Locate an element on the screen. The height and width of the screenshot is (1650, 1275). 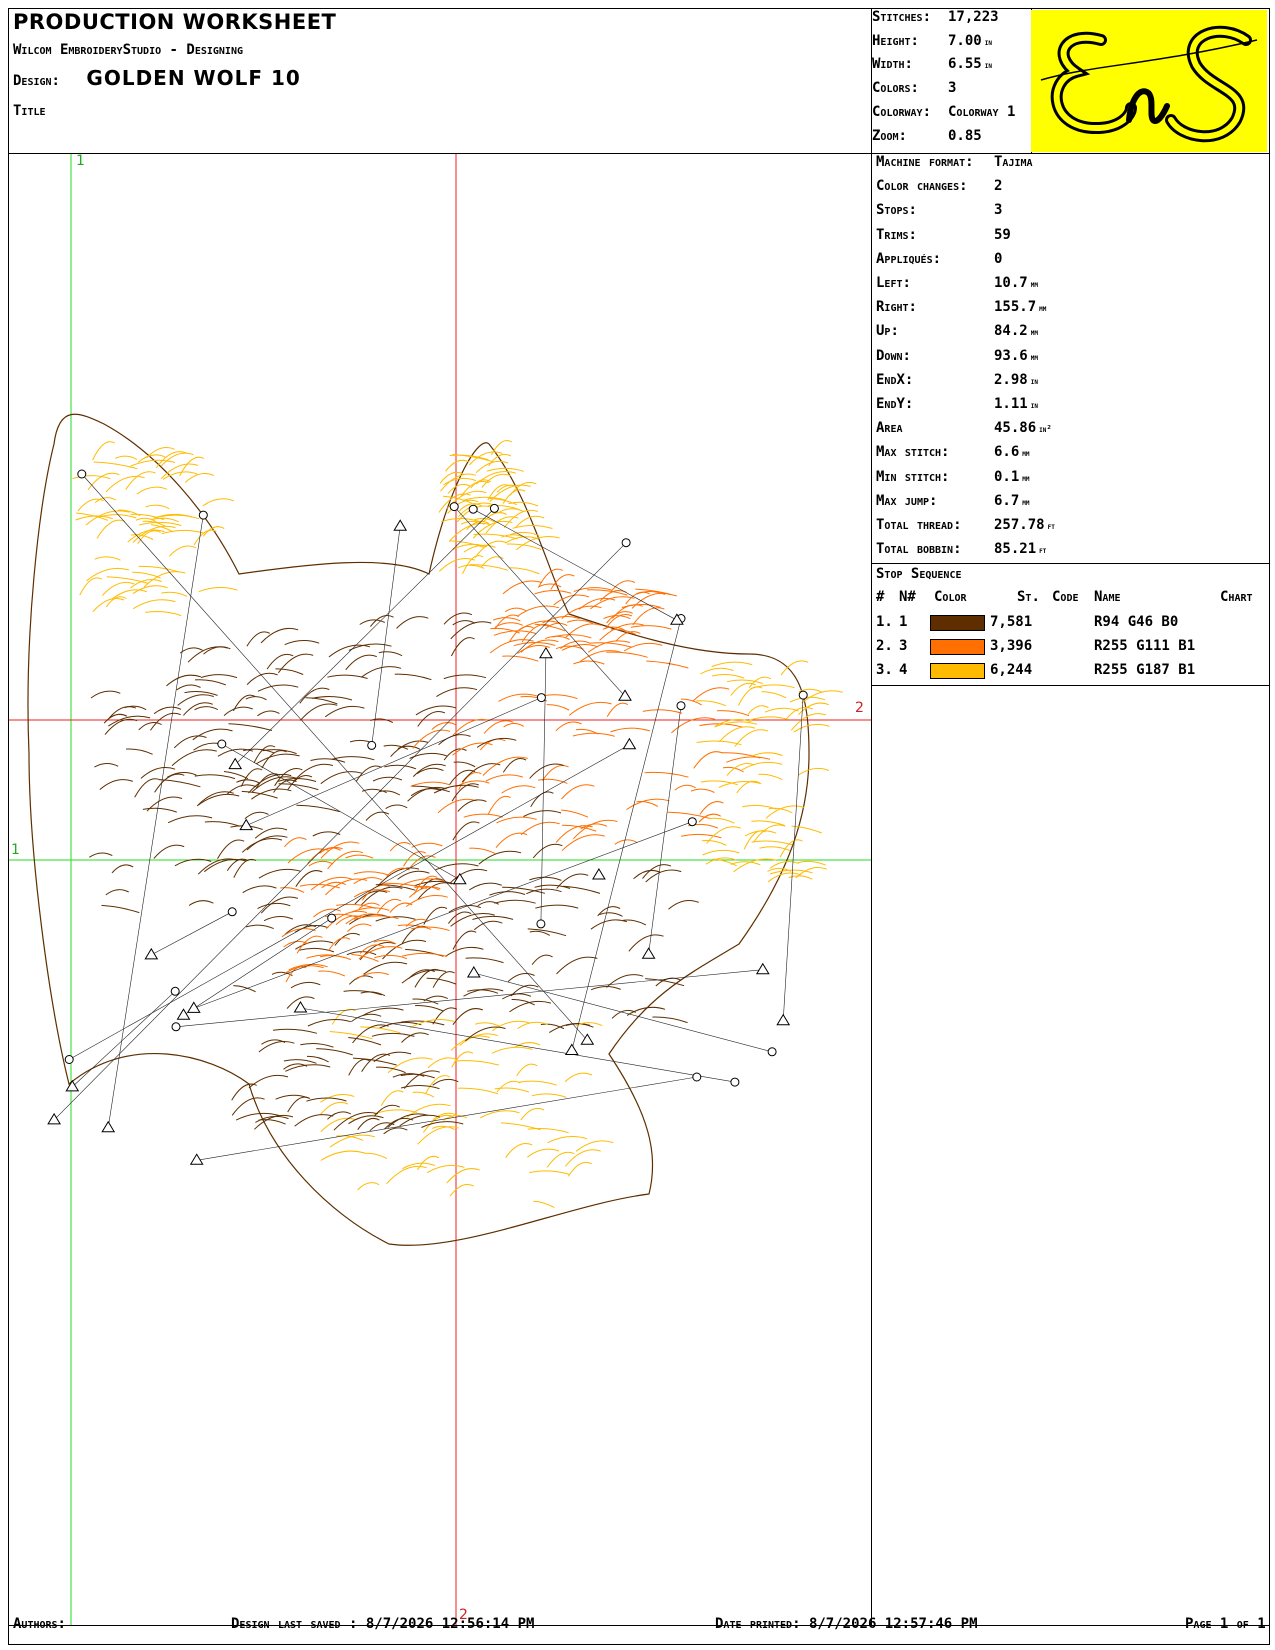
detail-row: Color changes: 2 is located at coordinates (939, 186).